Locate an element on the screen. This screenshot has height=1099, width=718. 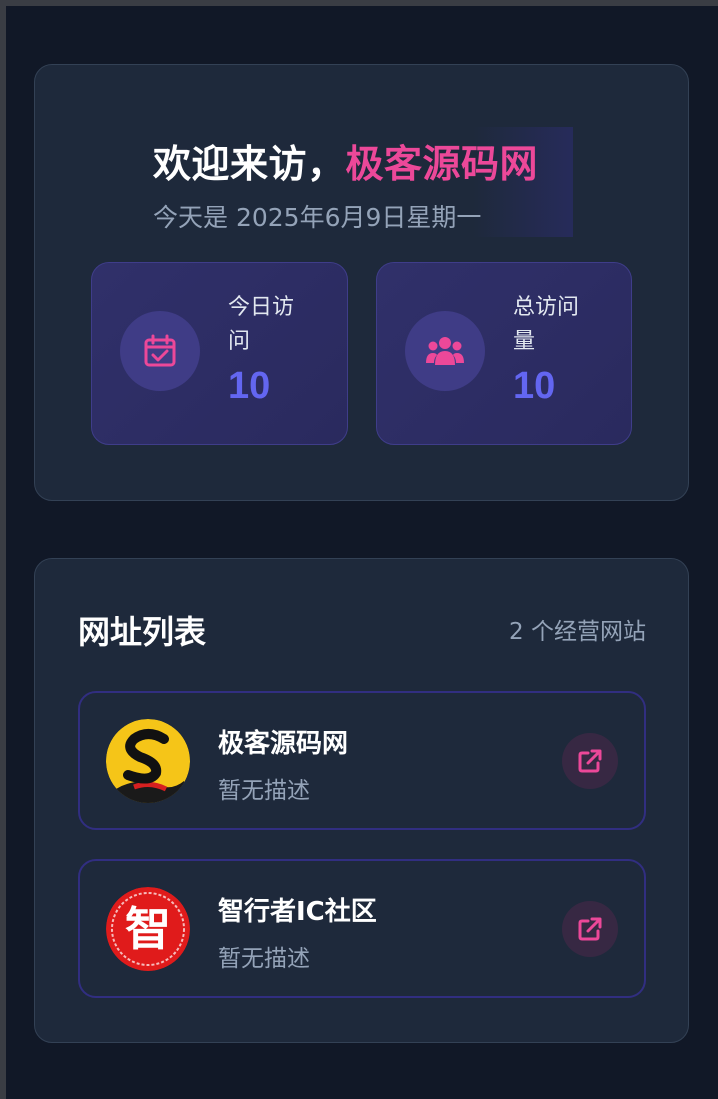
svg-text: 智 is located at coordinates (148, 929).